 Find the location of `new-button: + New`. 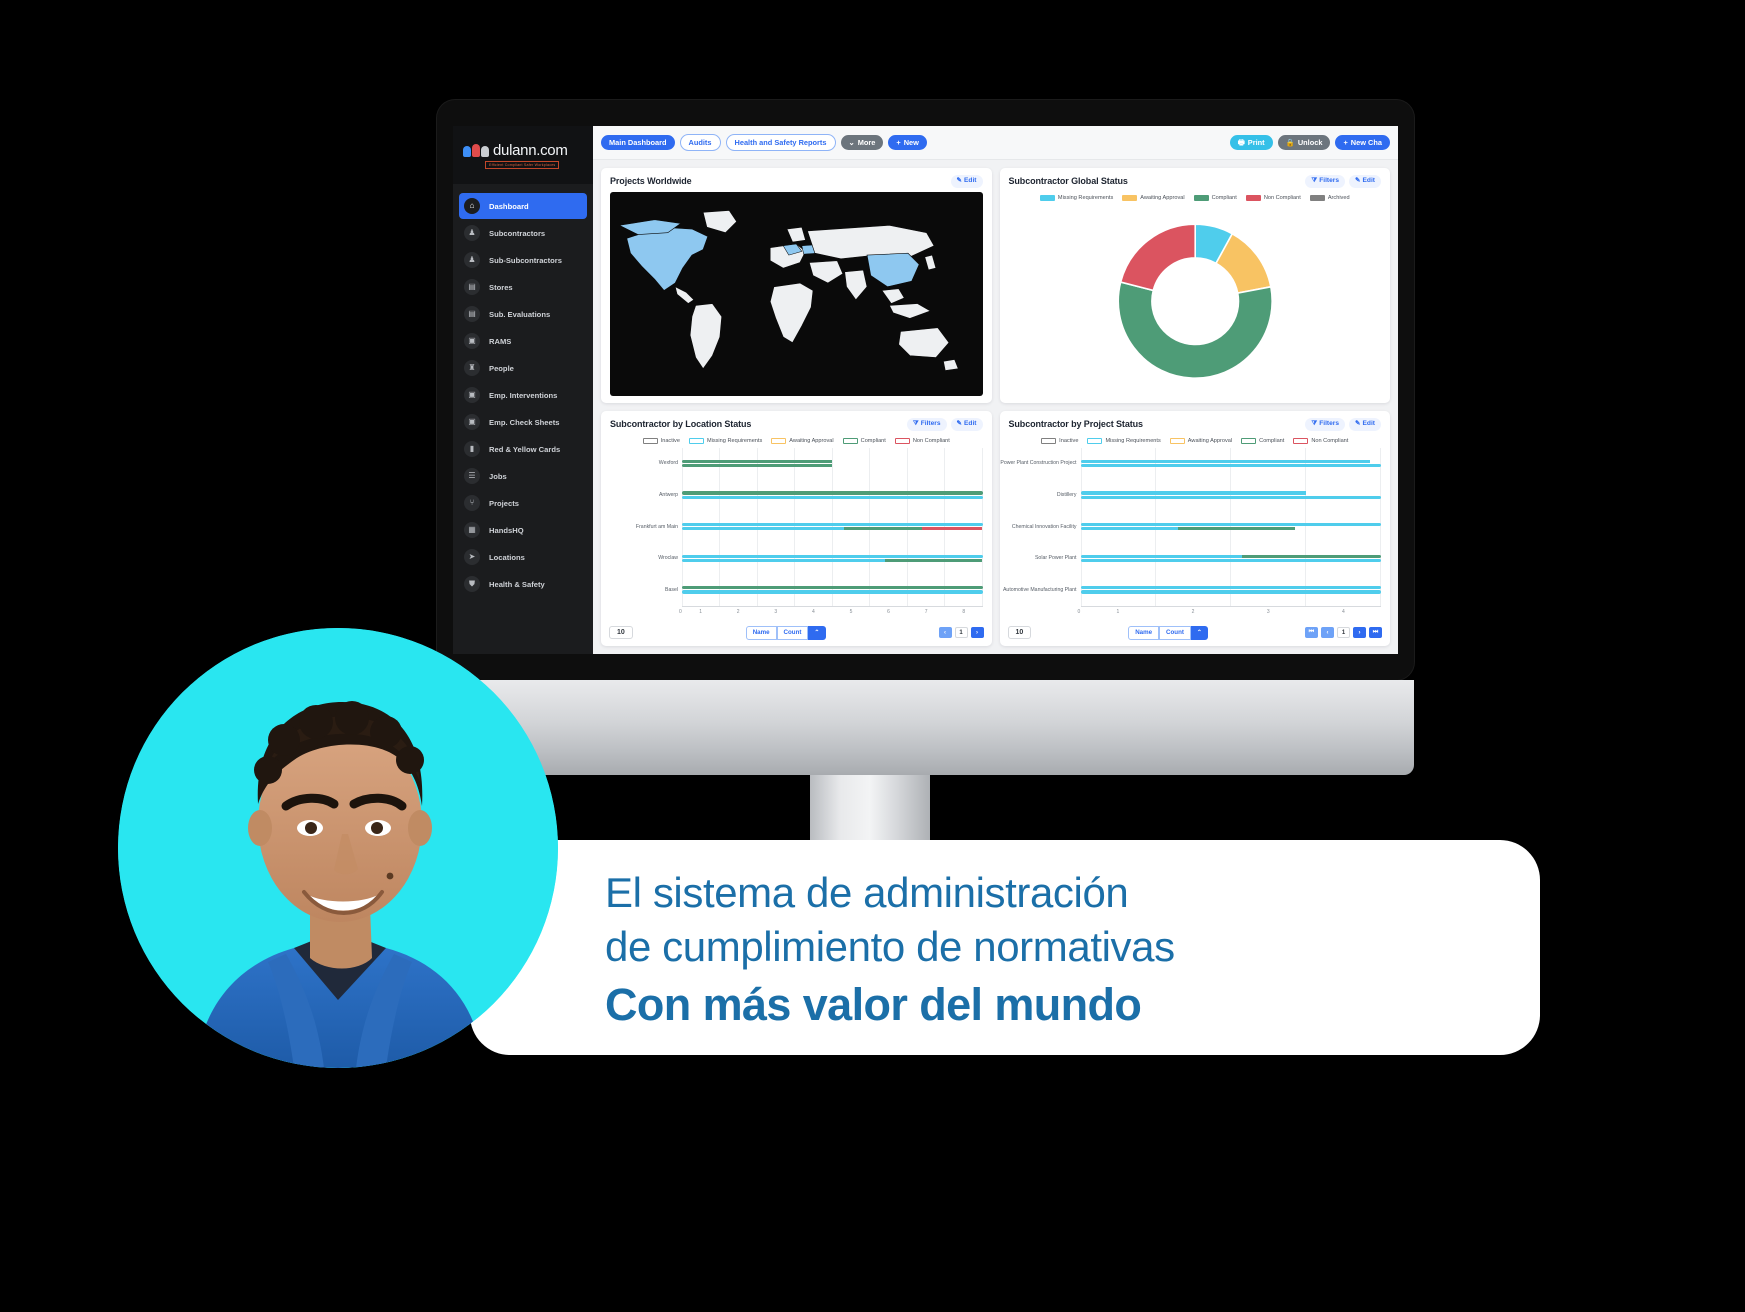

new-button: + New is located at coordinates (907, 142).